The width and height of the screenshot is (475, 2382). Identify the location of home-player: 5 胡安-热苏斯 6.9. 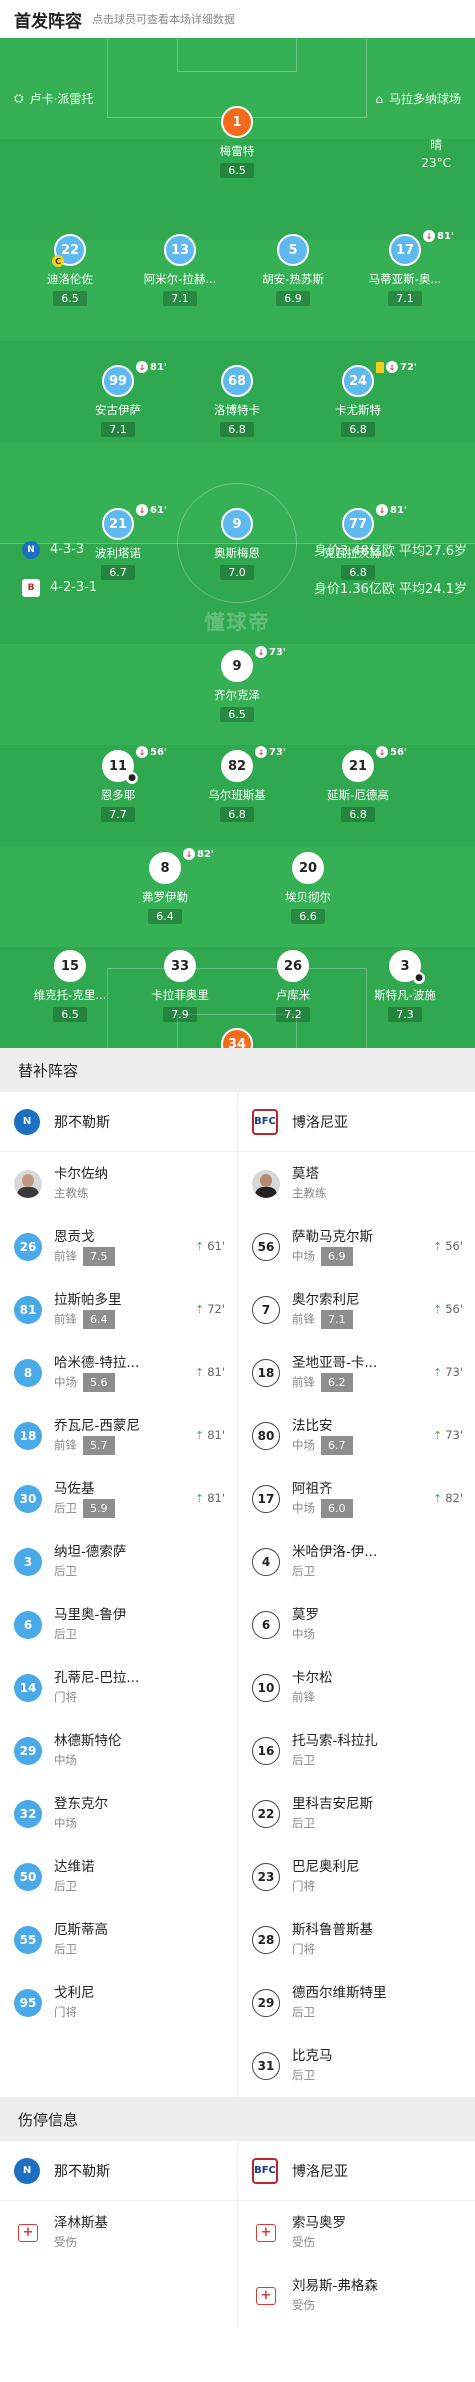
(293, 270).